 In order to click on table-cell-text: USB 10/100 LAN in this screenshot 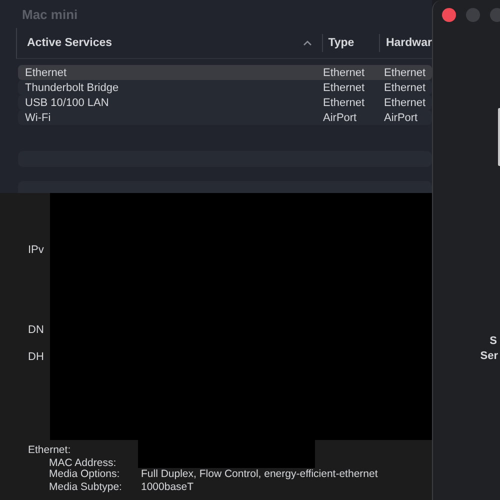, I will do `click(67, 102)`.